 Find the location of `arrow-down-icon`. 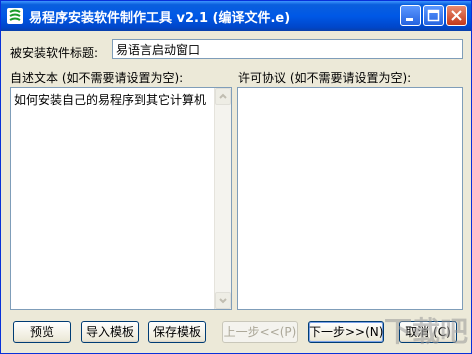

arrow-down-icon is located at coordinates (223, 301).